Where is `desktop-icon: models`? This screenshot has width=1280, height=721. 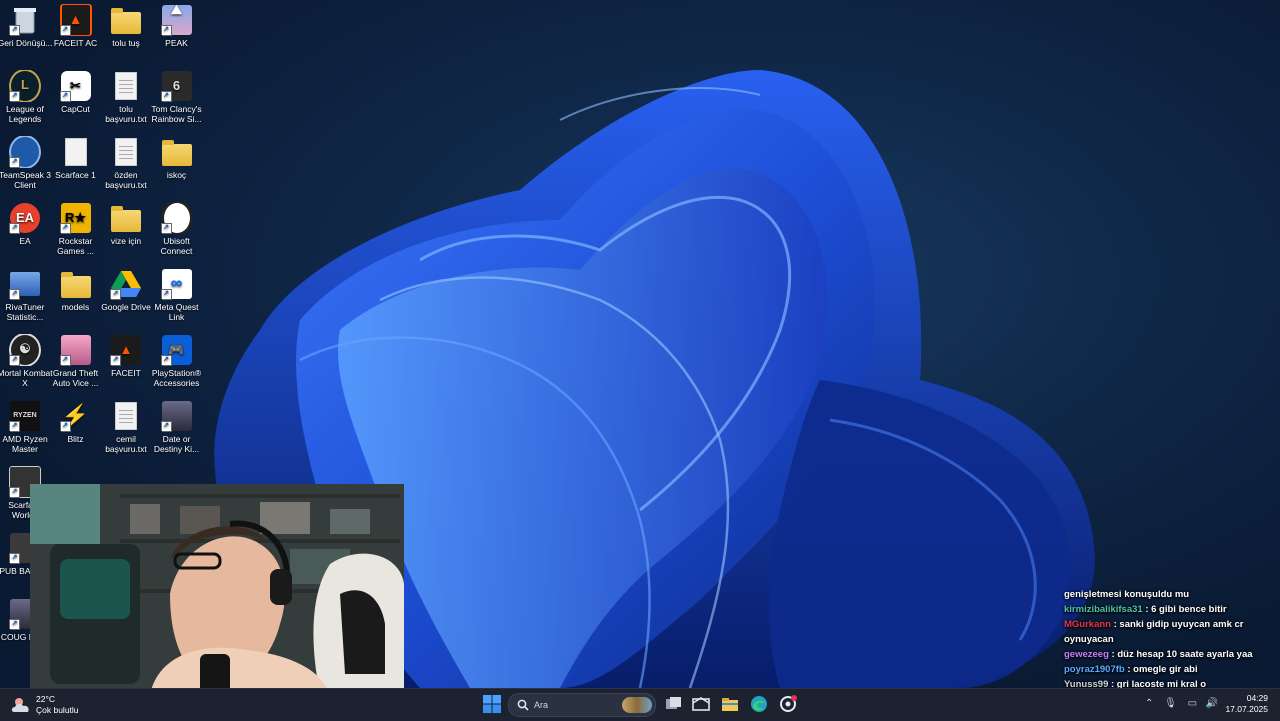 desktop-icon: models is located at coordinates (76, 299).